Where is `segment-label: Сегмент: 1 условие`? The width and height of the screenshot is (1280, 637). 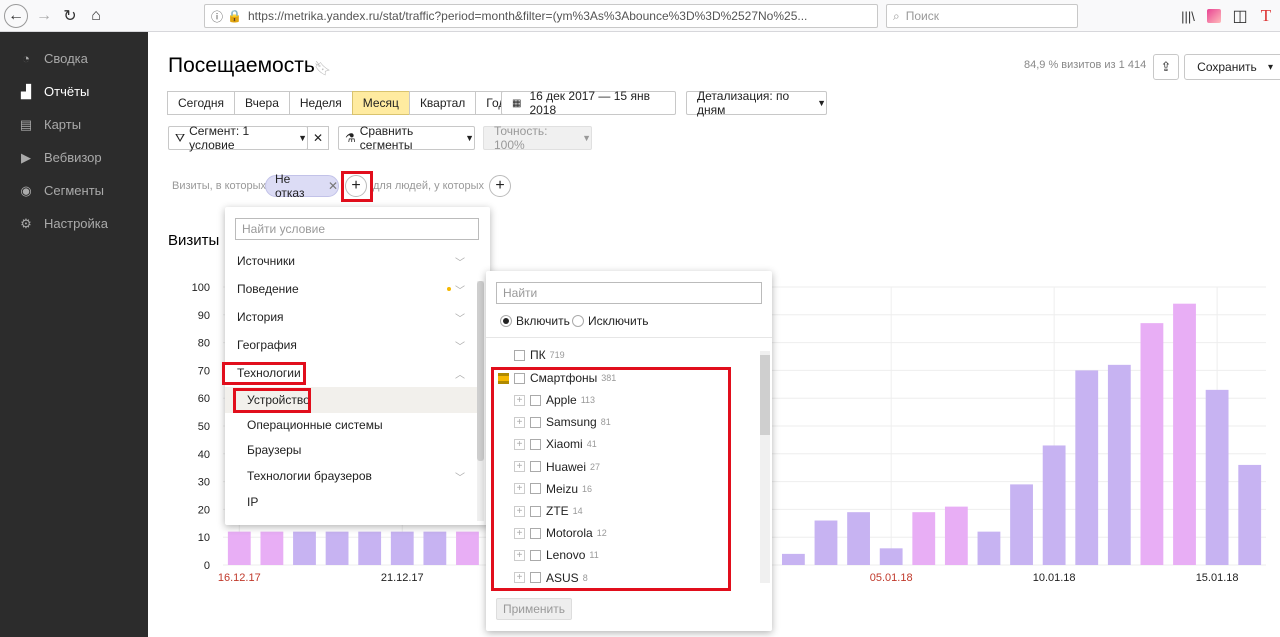 segment-label: Сегмент: 1 условие is located at coordinates (219, 138).